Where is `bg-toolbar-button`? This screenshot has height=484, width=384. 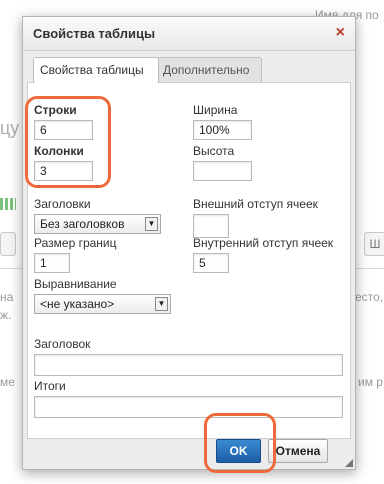
bg-toolbar-button is located at coordinates (8, 244).